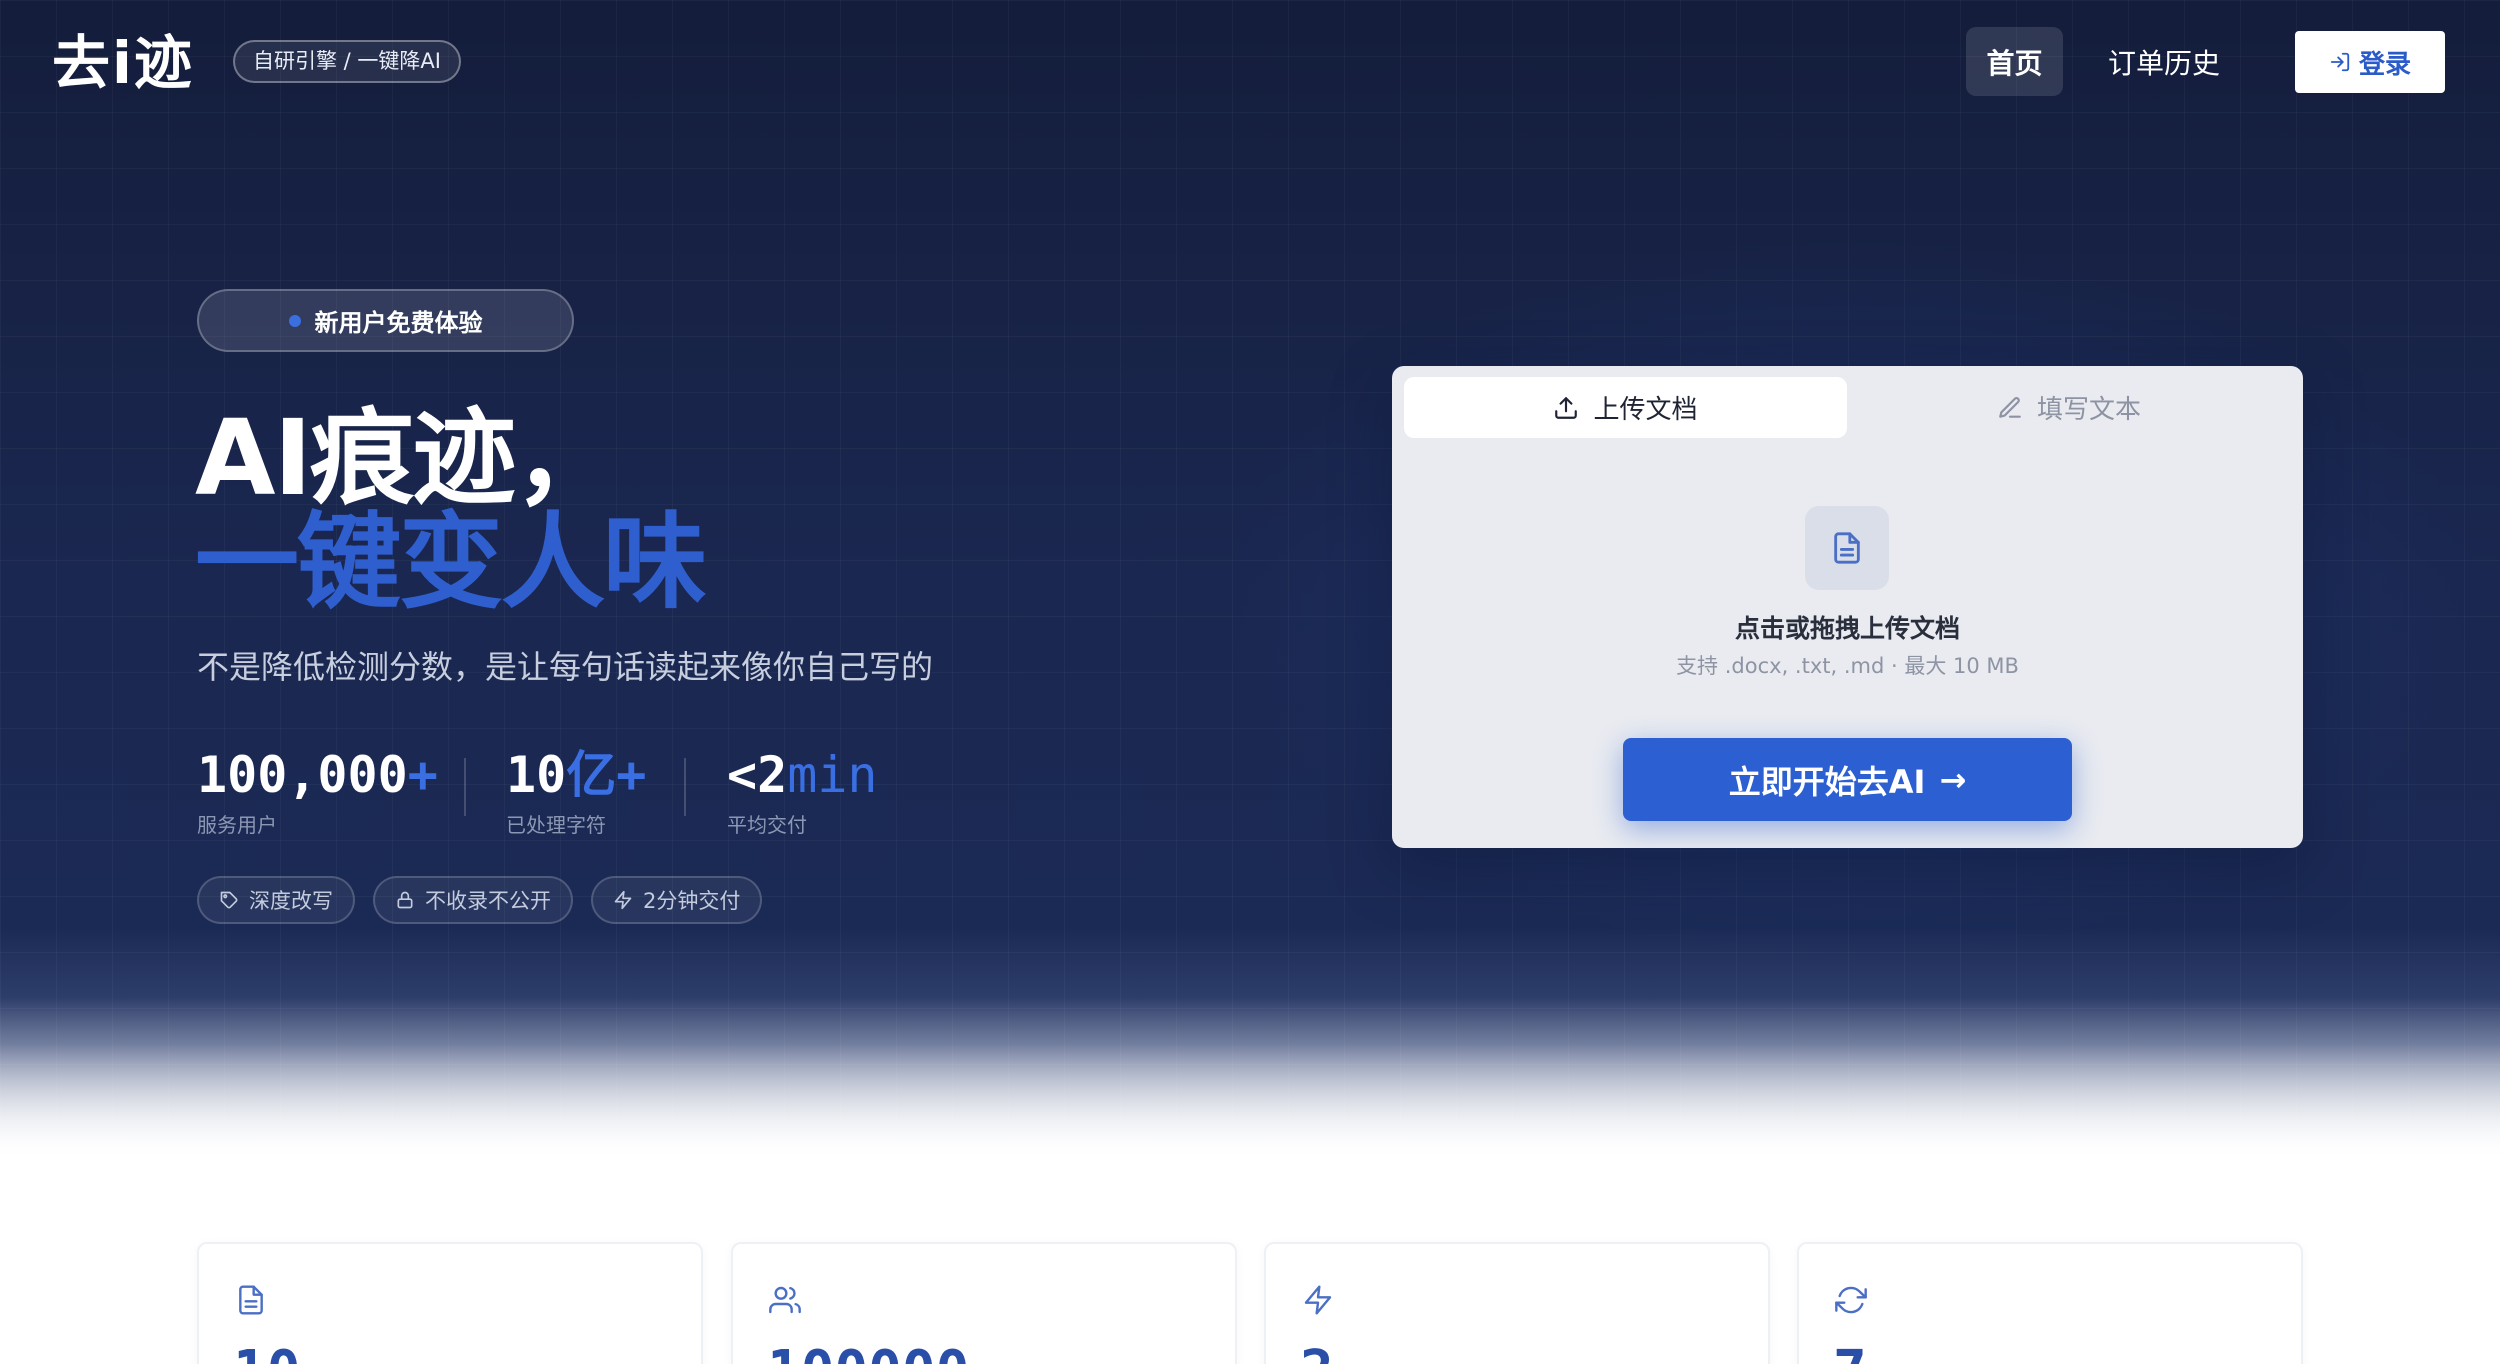 This screenshot has height=1364, width=2500. Describe the element at coordinates (802, 775) in the screenshot. I see `stat-value: <2min` at that location.